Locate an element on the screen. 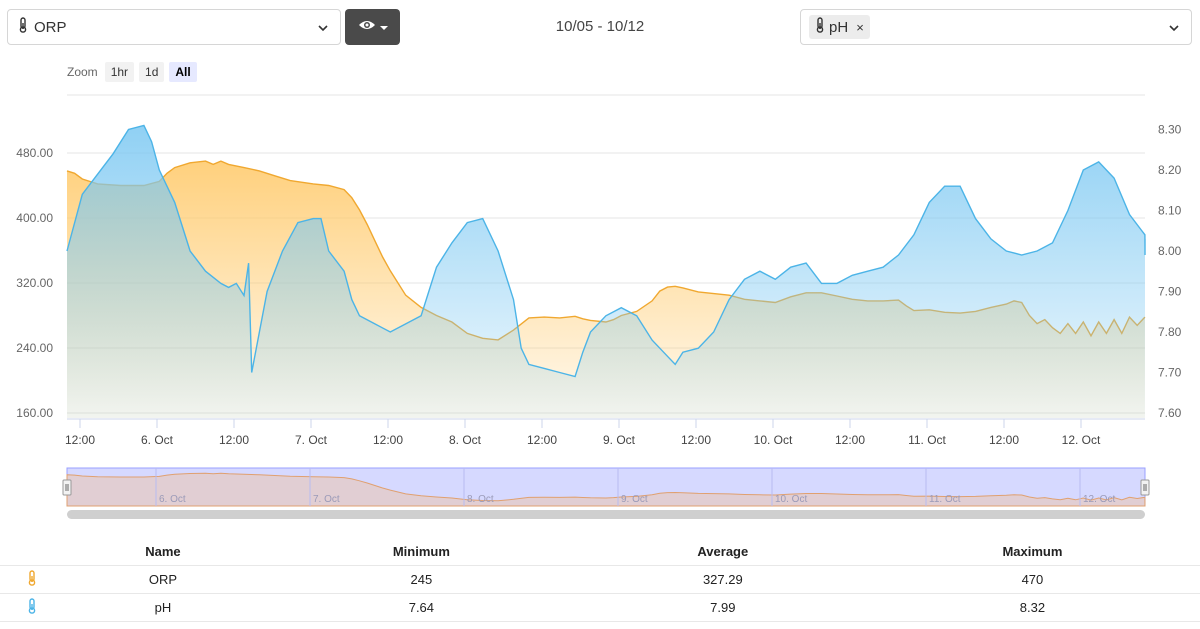  navigator-label: 8. Oct is located at coordinates (480, 499).